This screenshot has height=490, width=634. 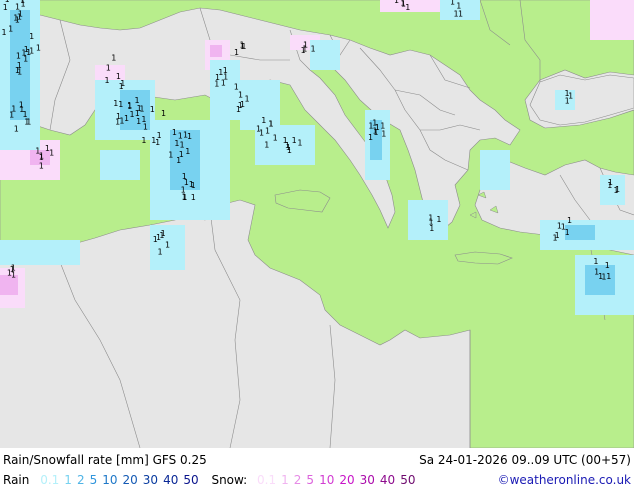 What do you see at coordinates (16, 480) in the screenshot?
I see `rain-legend-label: Rain` at bounding box center [16, 480].